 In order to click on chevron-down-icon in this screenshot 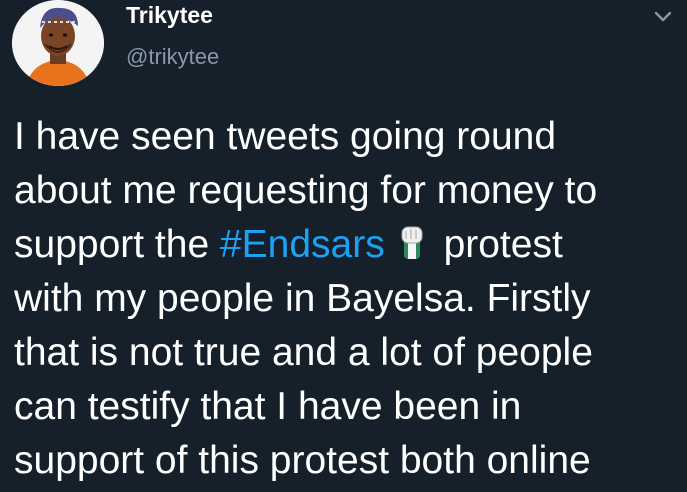, I will do `click(663, 17)`.